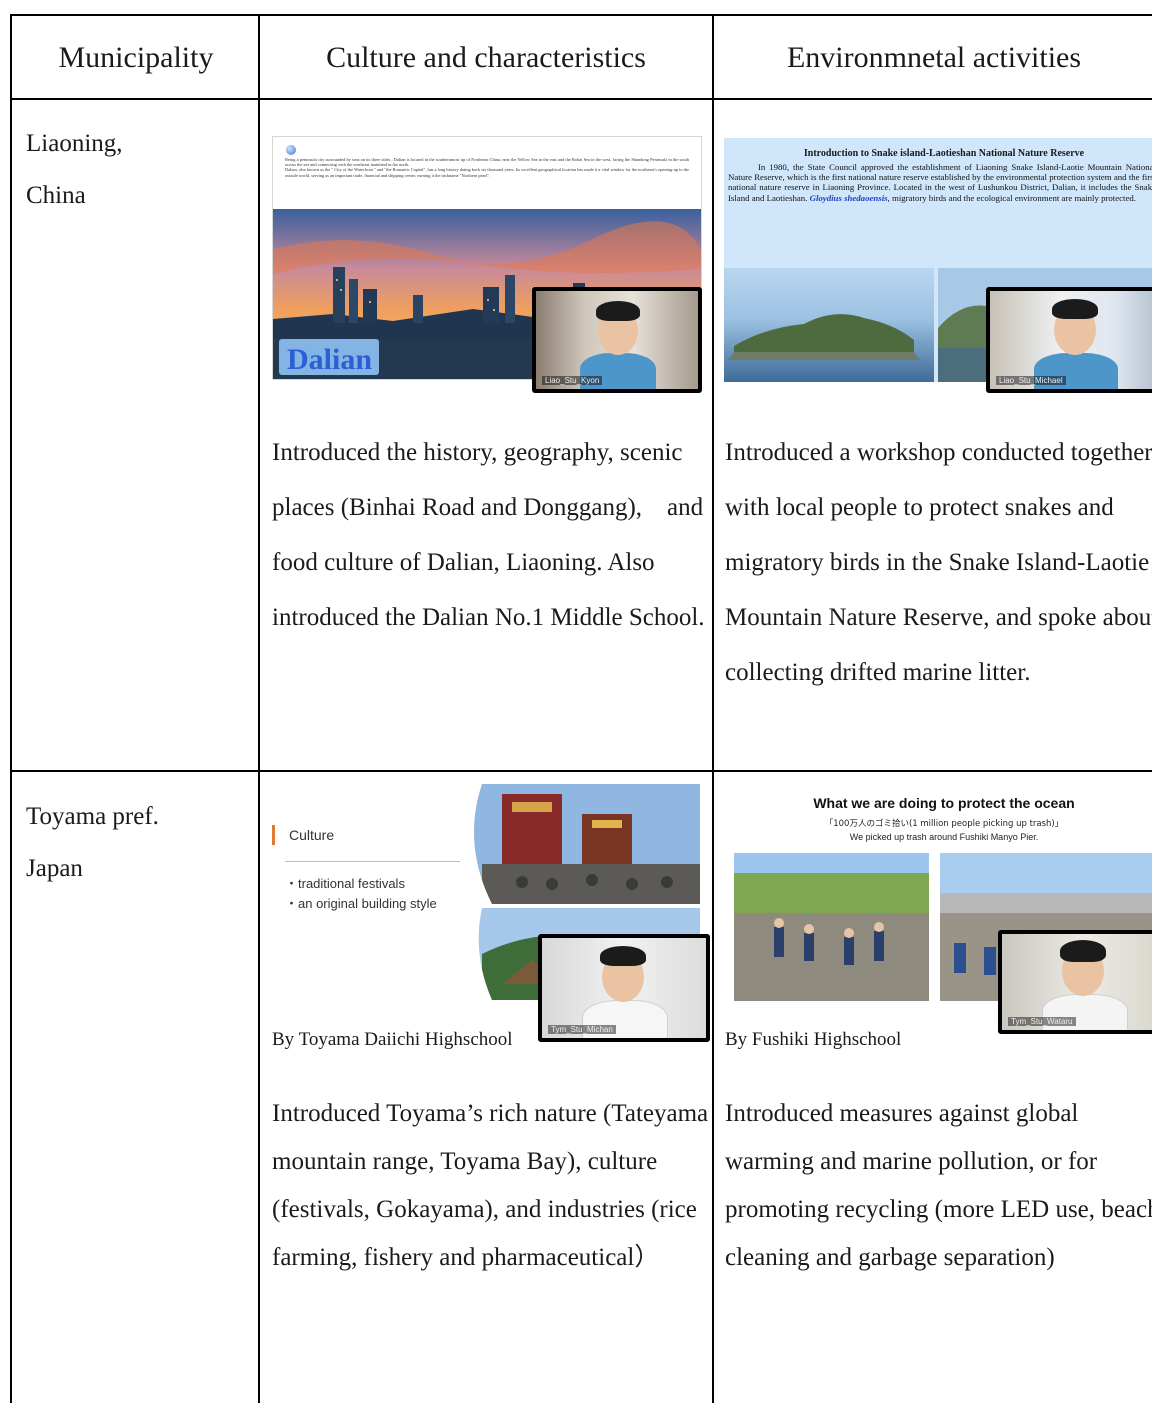  What do you see at coordinates (361, 903) in the screenshot?
I see `toyama-slide-bullet-2: ・an original building style` at bounding box center [361, 903].